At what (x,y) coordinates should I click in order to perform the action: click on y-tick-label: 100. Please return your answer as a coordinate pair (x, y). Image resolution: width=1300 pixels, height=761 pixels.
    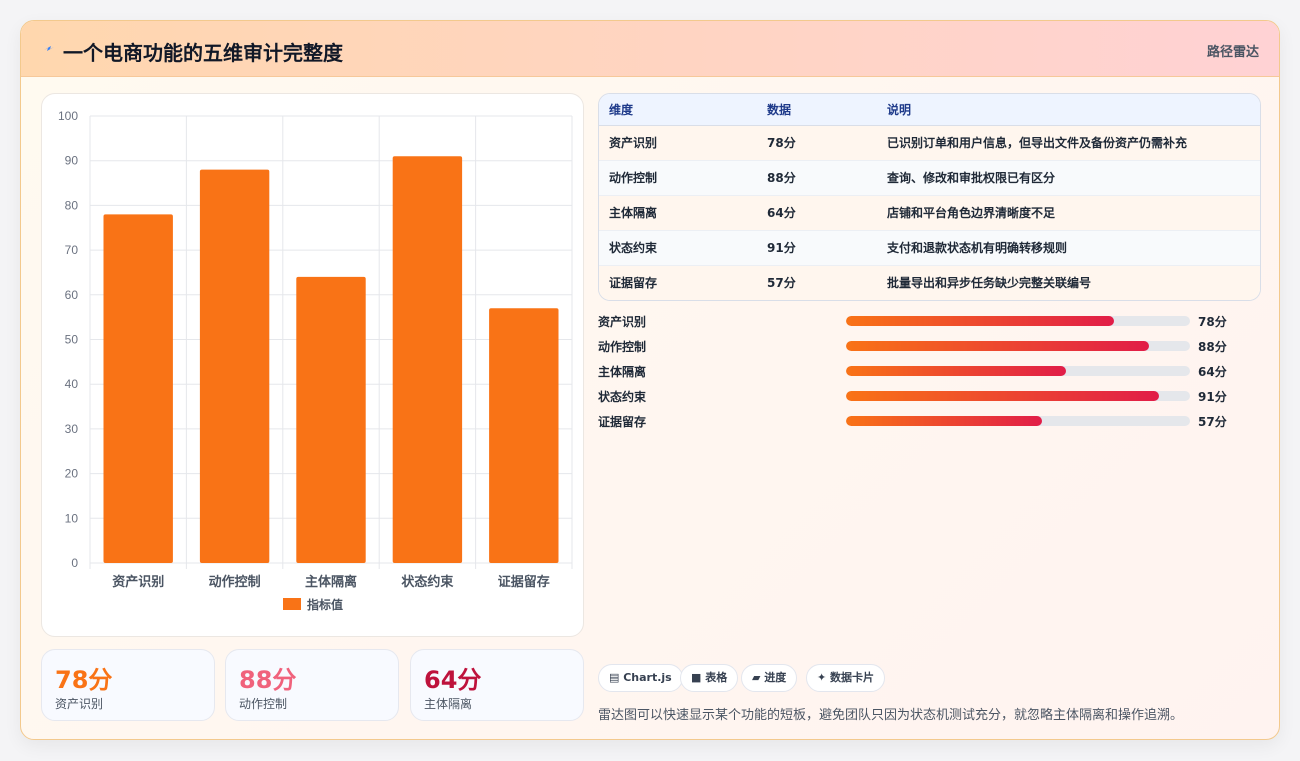
    Looking at the image, I should click on (68, 116).